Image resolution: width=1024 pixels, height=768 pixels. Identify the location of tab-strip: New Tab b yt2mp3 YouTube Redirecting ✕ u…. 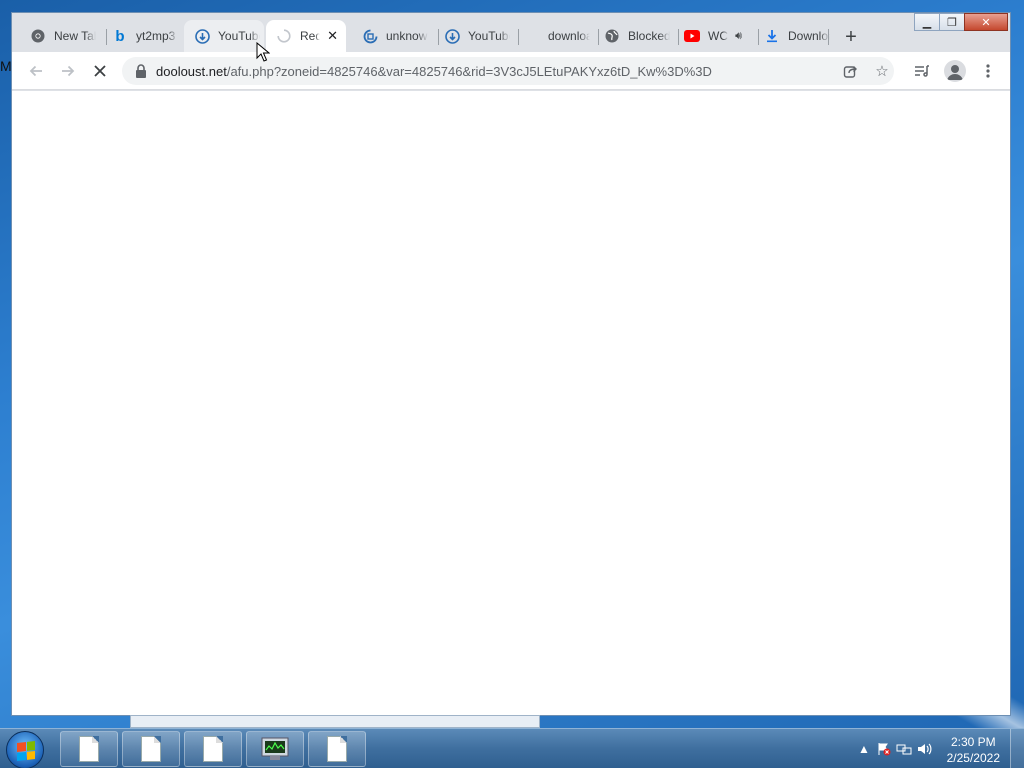
(511, 36).